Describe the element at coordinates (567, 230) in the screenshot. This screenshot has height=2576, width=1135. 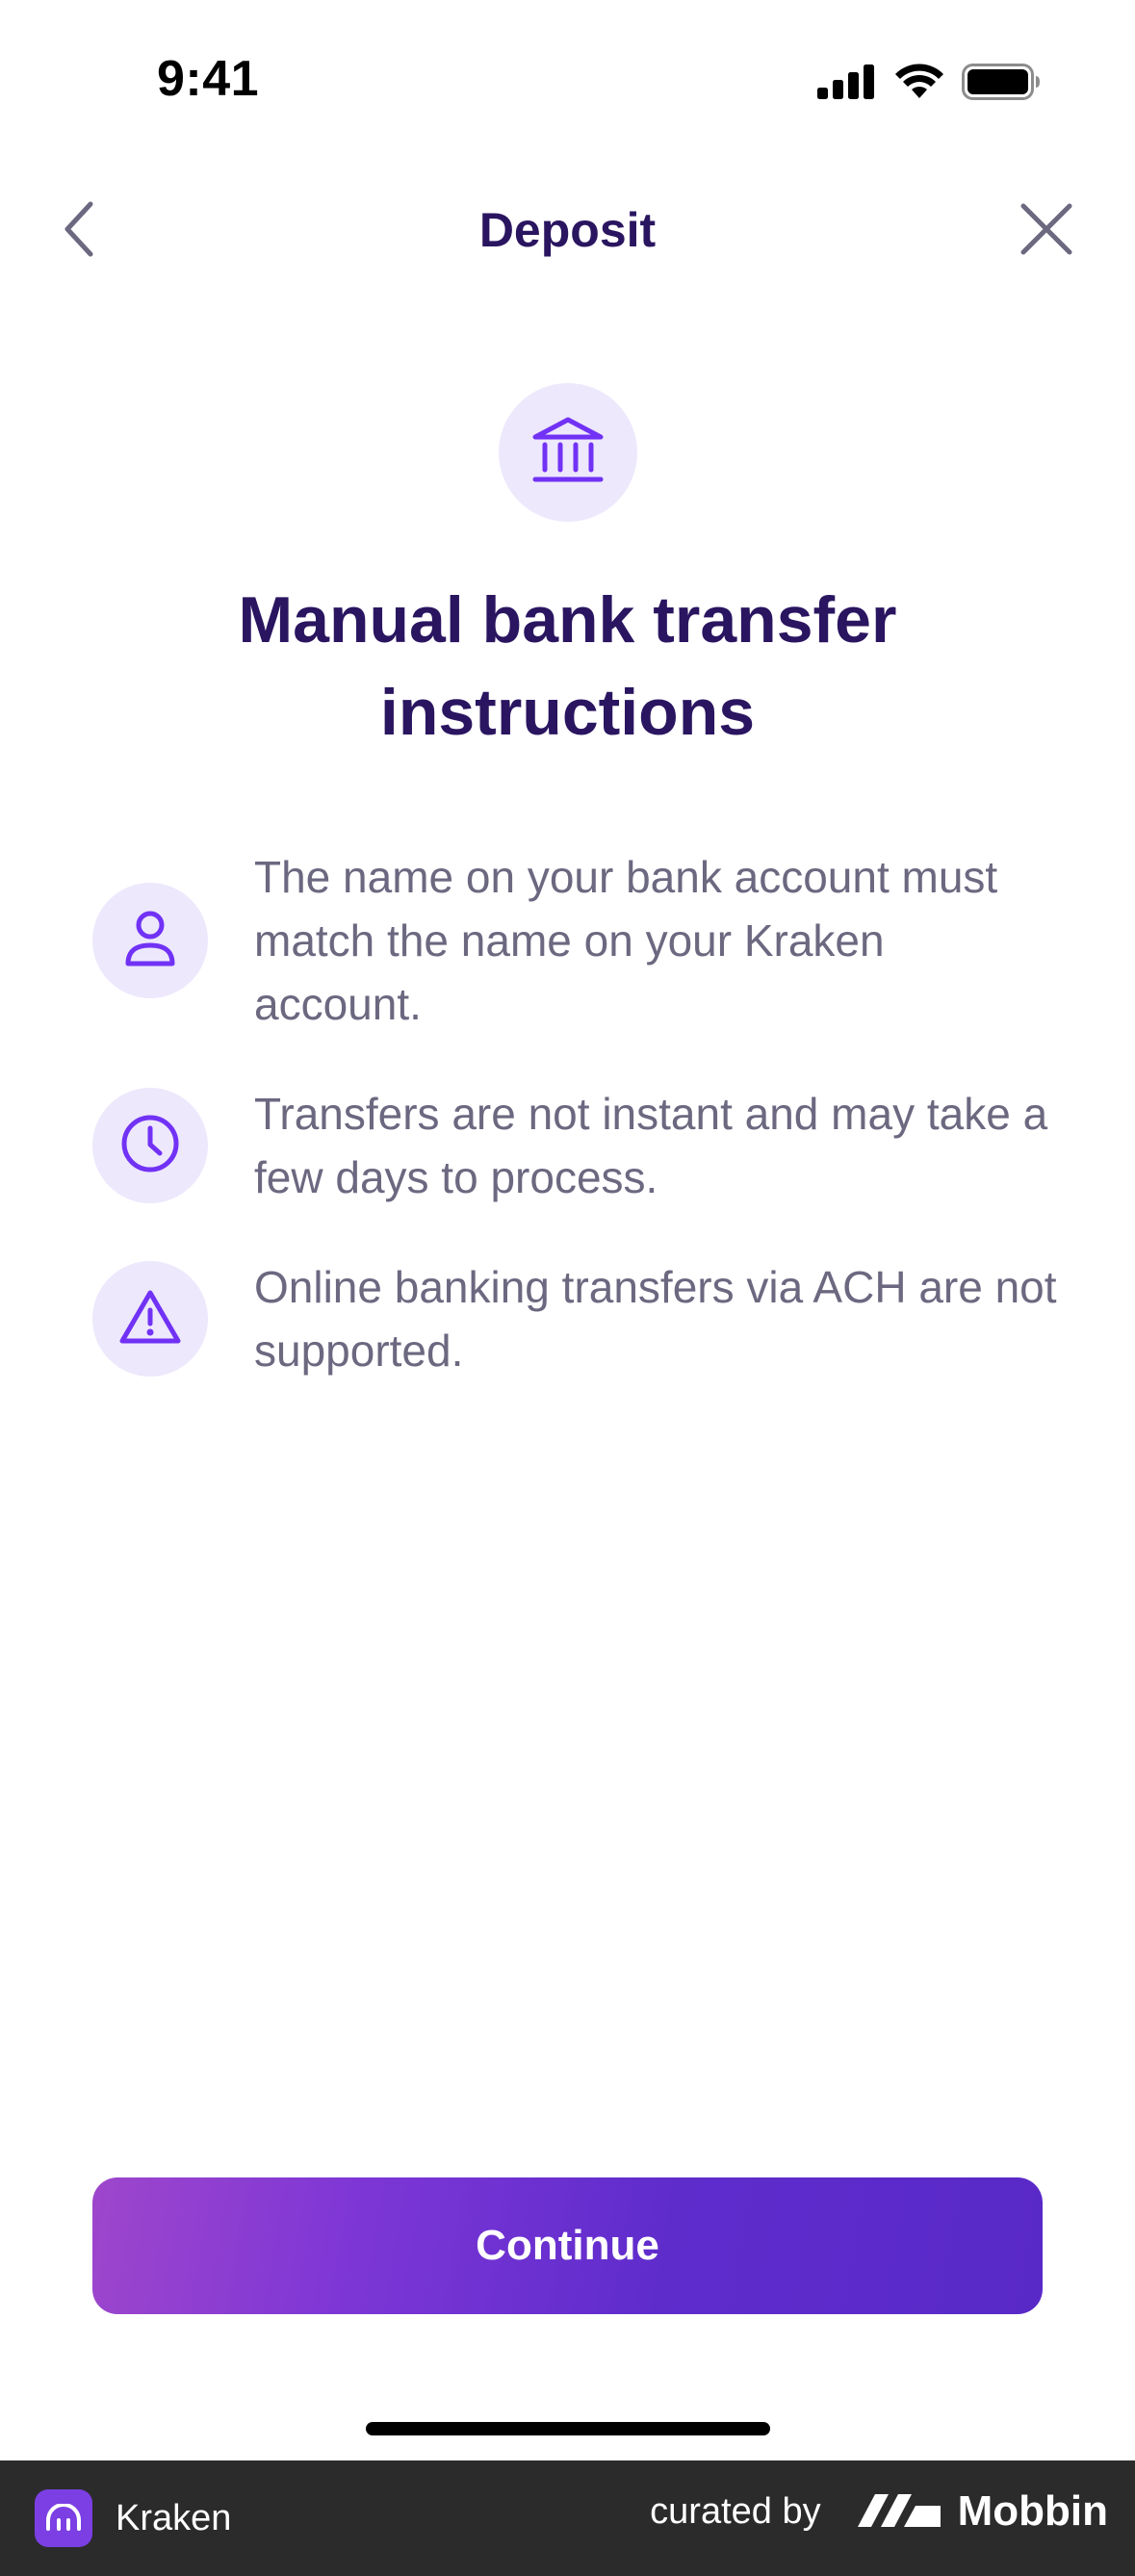
I see `page-title: Deposit` at that location.